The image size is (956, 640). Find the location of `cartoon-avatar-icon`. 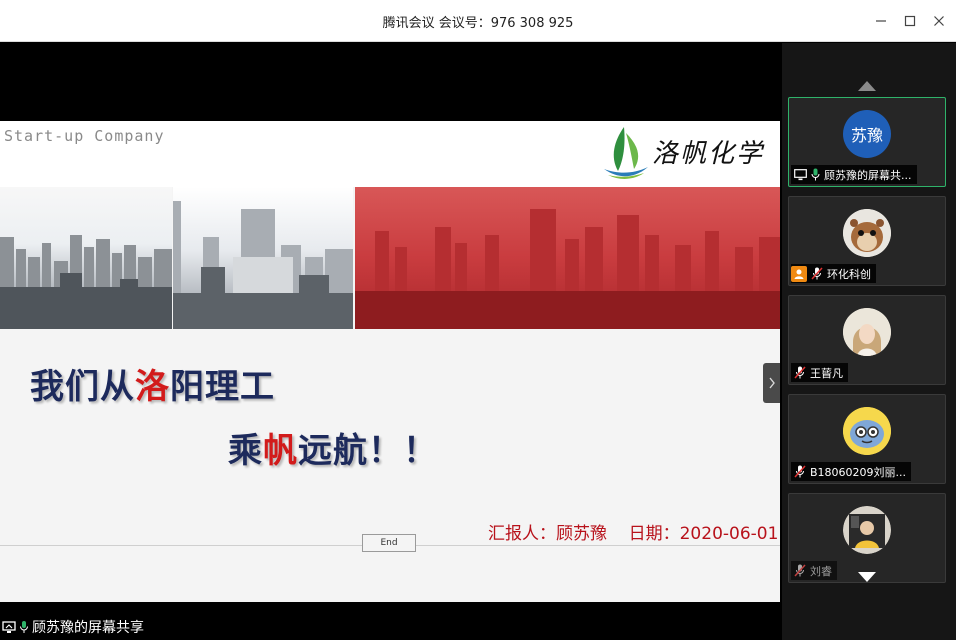

cartoon-avatar-icon is located at coordinates (867, 431).